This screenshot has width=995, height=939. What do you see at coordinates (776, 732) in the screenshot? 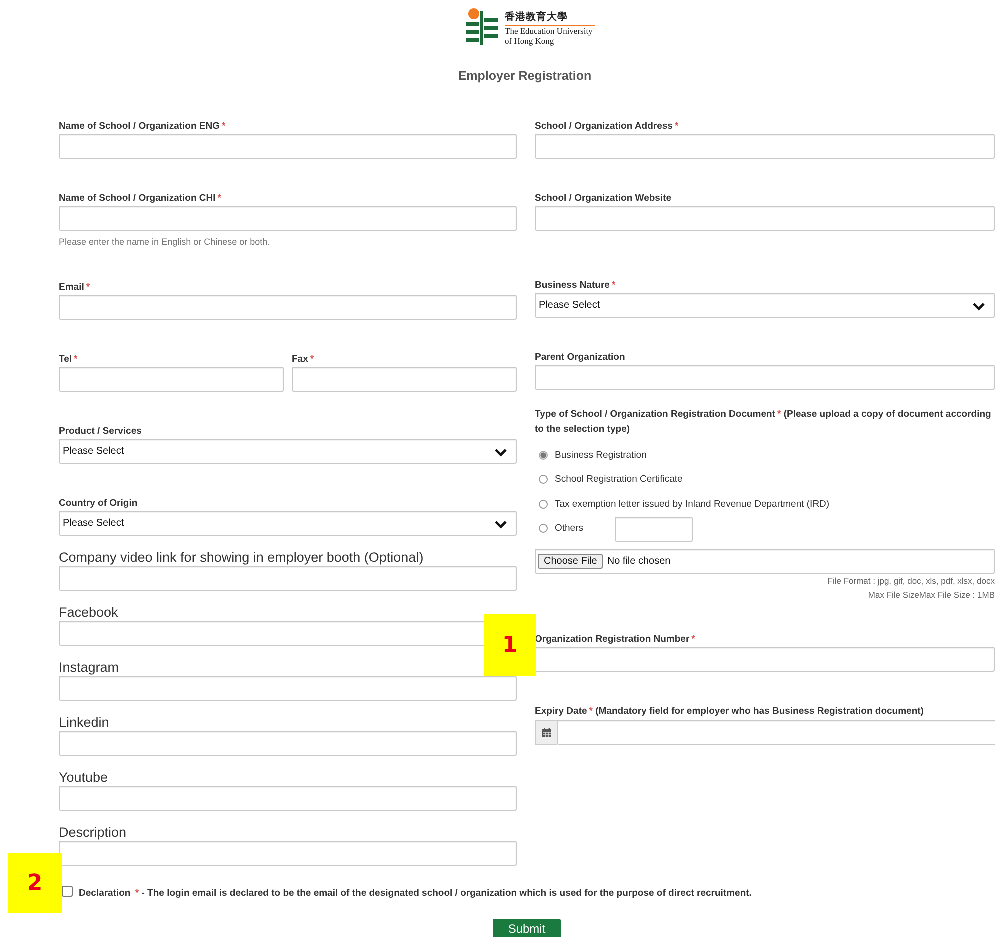
I see `date-field` at bounding box center [776, 732].